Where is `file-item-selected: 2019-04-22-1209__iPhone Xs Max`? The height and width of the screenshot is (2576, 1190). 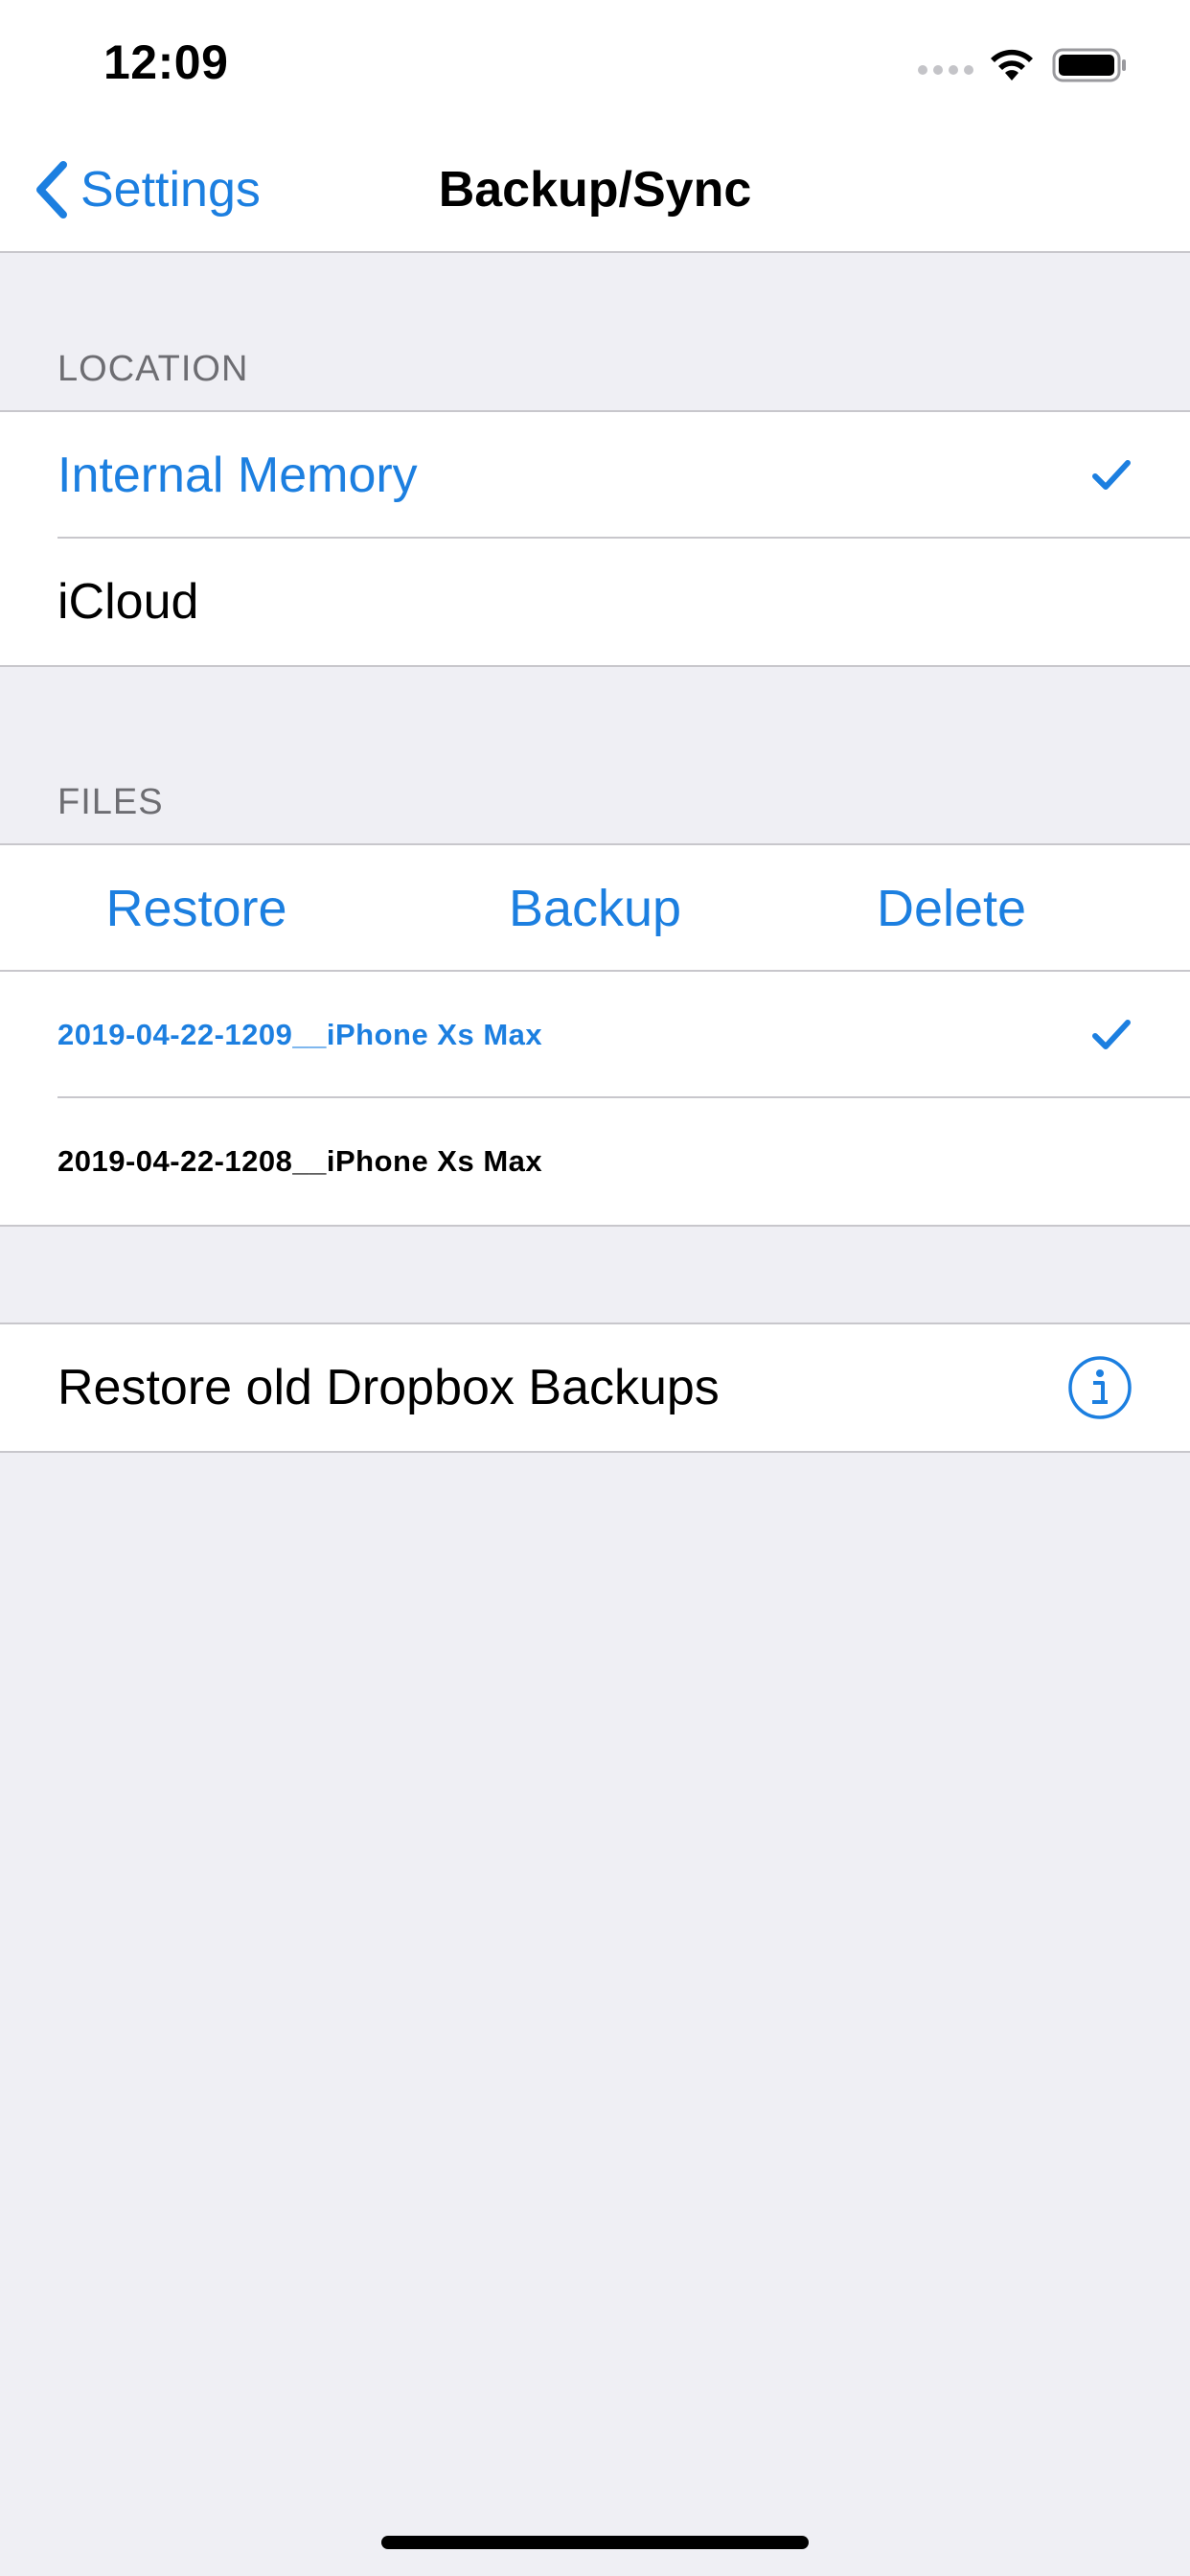
file-item-selected: 2019-04-22-1209__iPhone Xs Max is located at coordinates (595, 1035).